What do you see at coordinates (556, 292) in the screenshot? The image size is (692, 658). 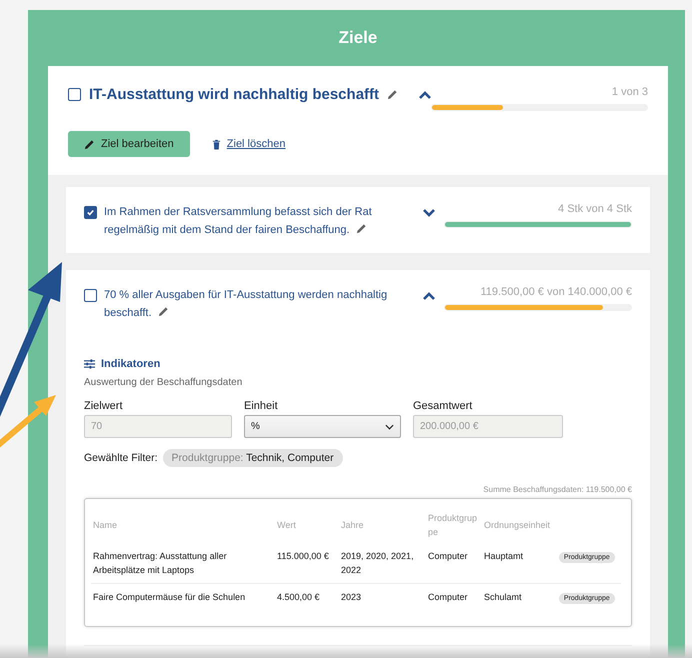 I see `progress-text: 119.500,00 € von 140.000,00 €` at bounding box center [556, 292].